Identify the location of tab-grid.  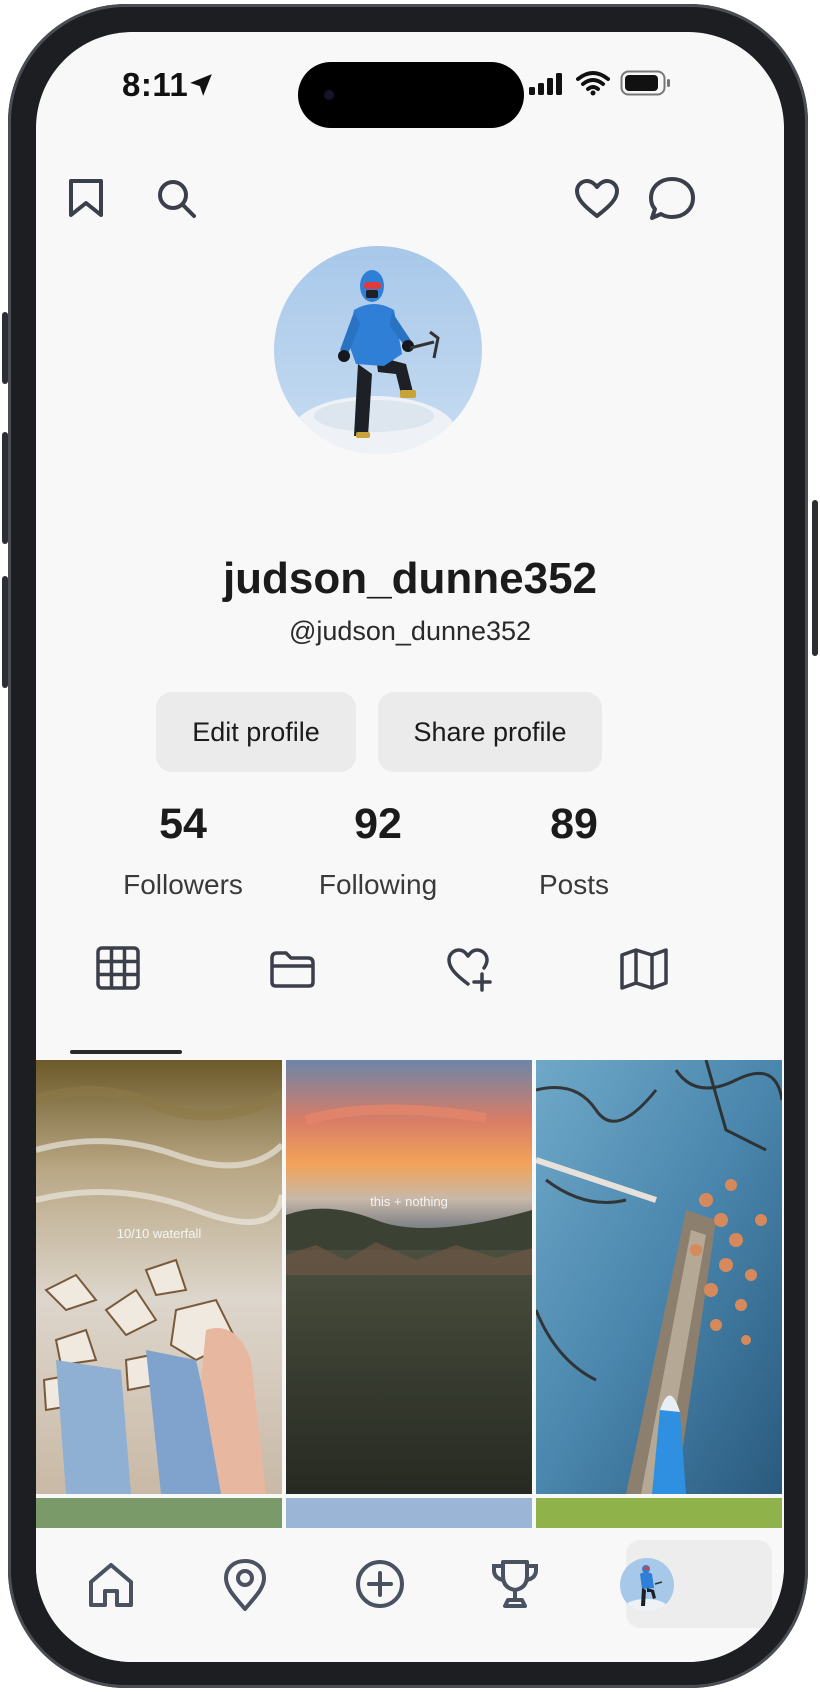
(118, 968).